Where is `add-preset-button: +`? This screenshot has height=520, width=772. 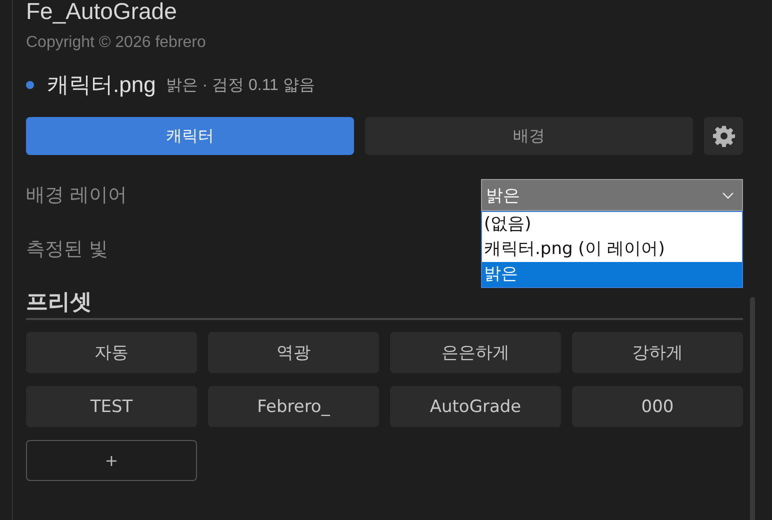
add-preset-button: + is located at coordinates (111, 460).